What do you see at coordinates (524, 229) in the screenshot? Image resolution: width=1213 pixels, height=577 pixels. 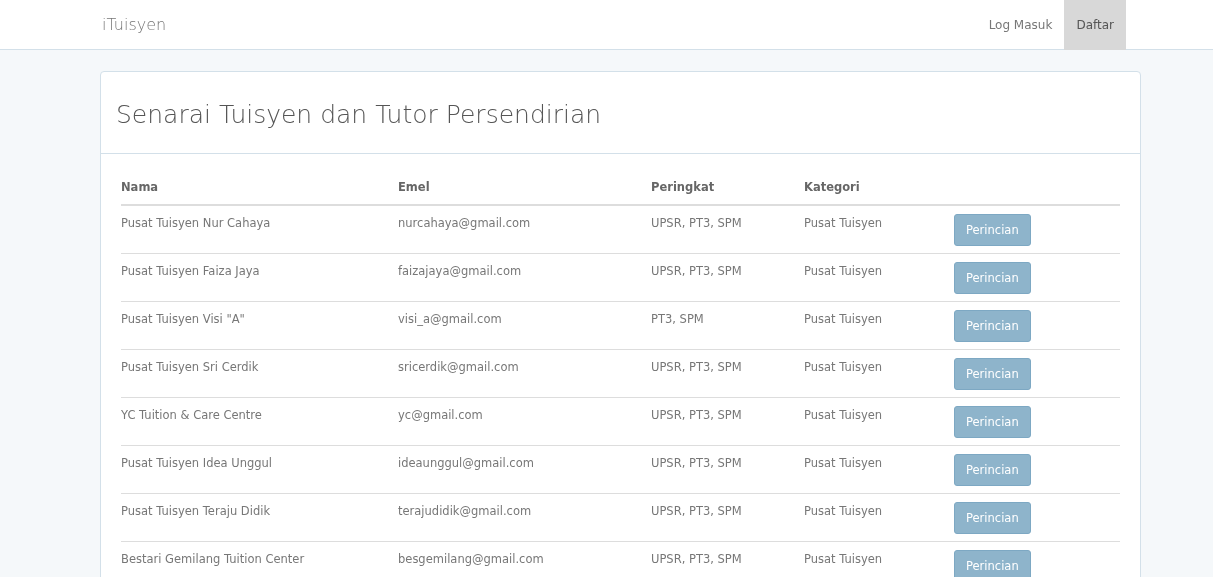 I see `table-cell: nurcahaya@gmail.com` at bounding box center [524, 229].